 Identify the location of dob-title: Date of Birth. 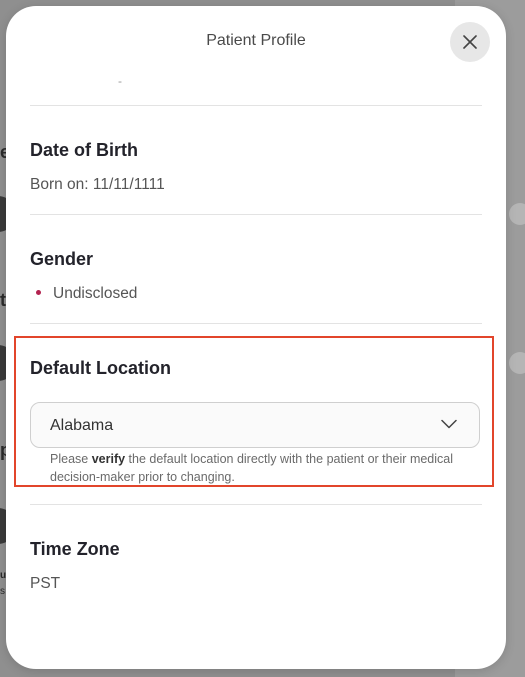
(84, 150).